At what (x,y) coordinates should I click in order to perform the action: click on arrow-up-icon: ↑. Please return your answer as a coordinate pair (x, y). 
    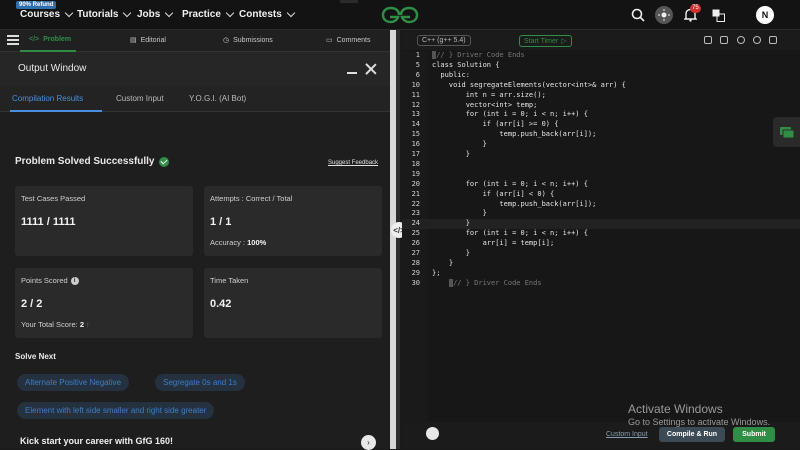
    Looking at the image, I should click on (87, 324).